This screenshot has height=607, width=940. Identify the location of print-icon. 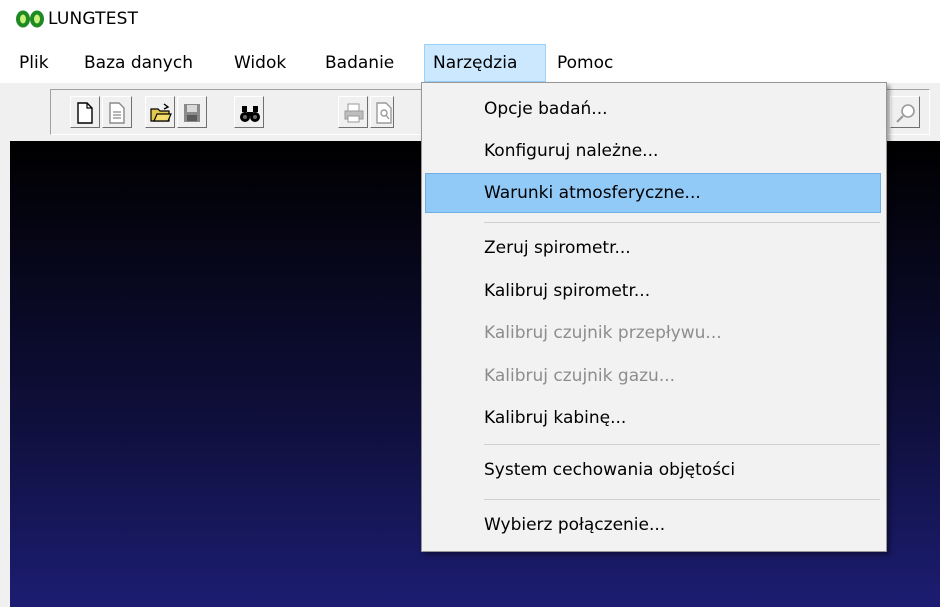
(354, 113).